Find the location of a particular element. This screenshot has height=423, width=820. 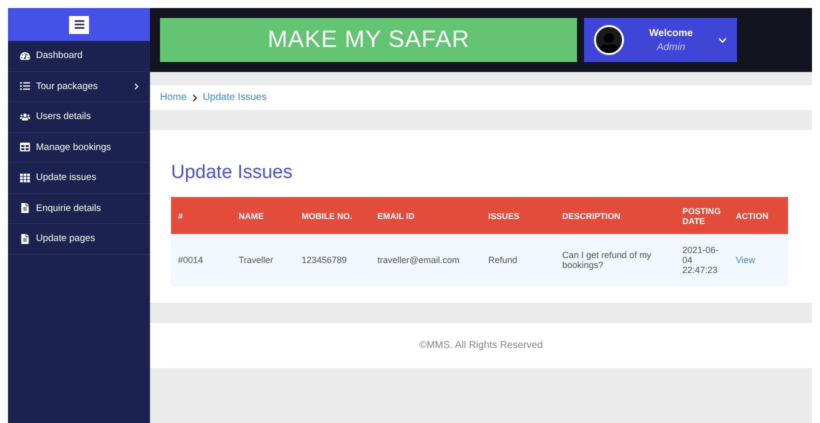

menu-icon is located at coordinates (79, 24).